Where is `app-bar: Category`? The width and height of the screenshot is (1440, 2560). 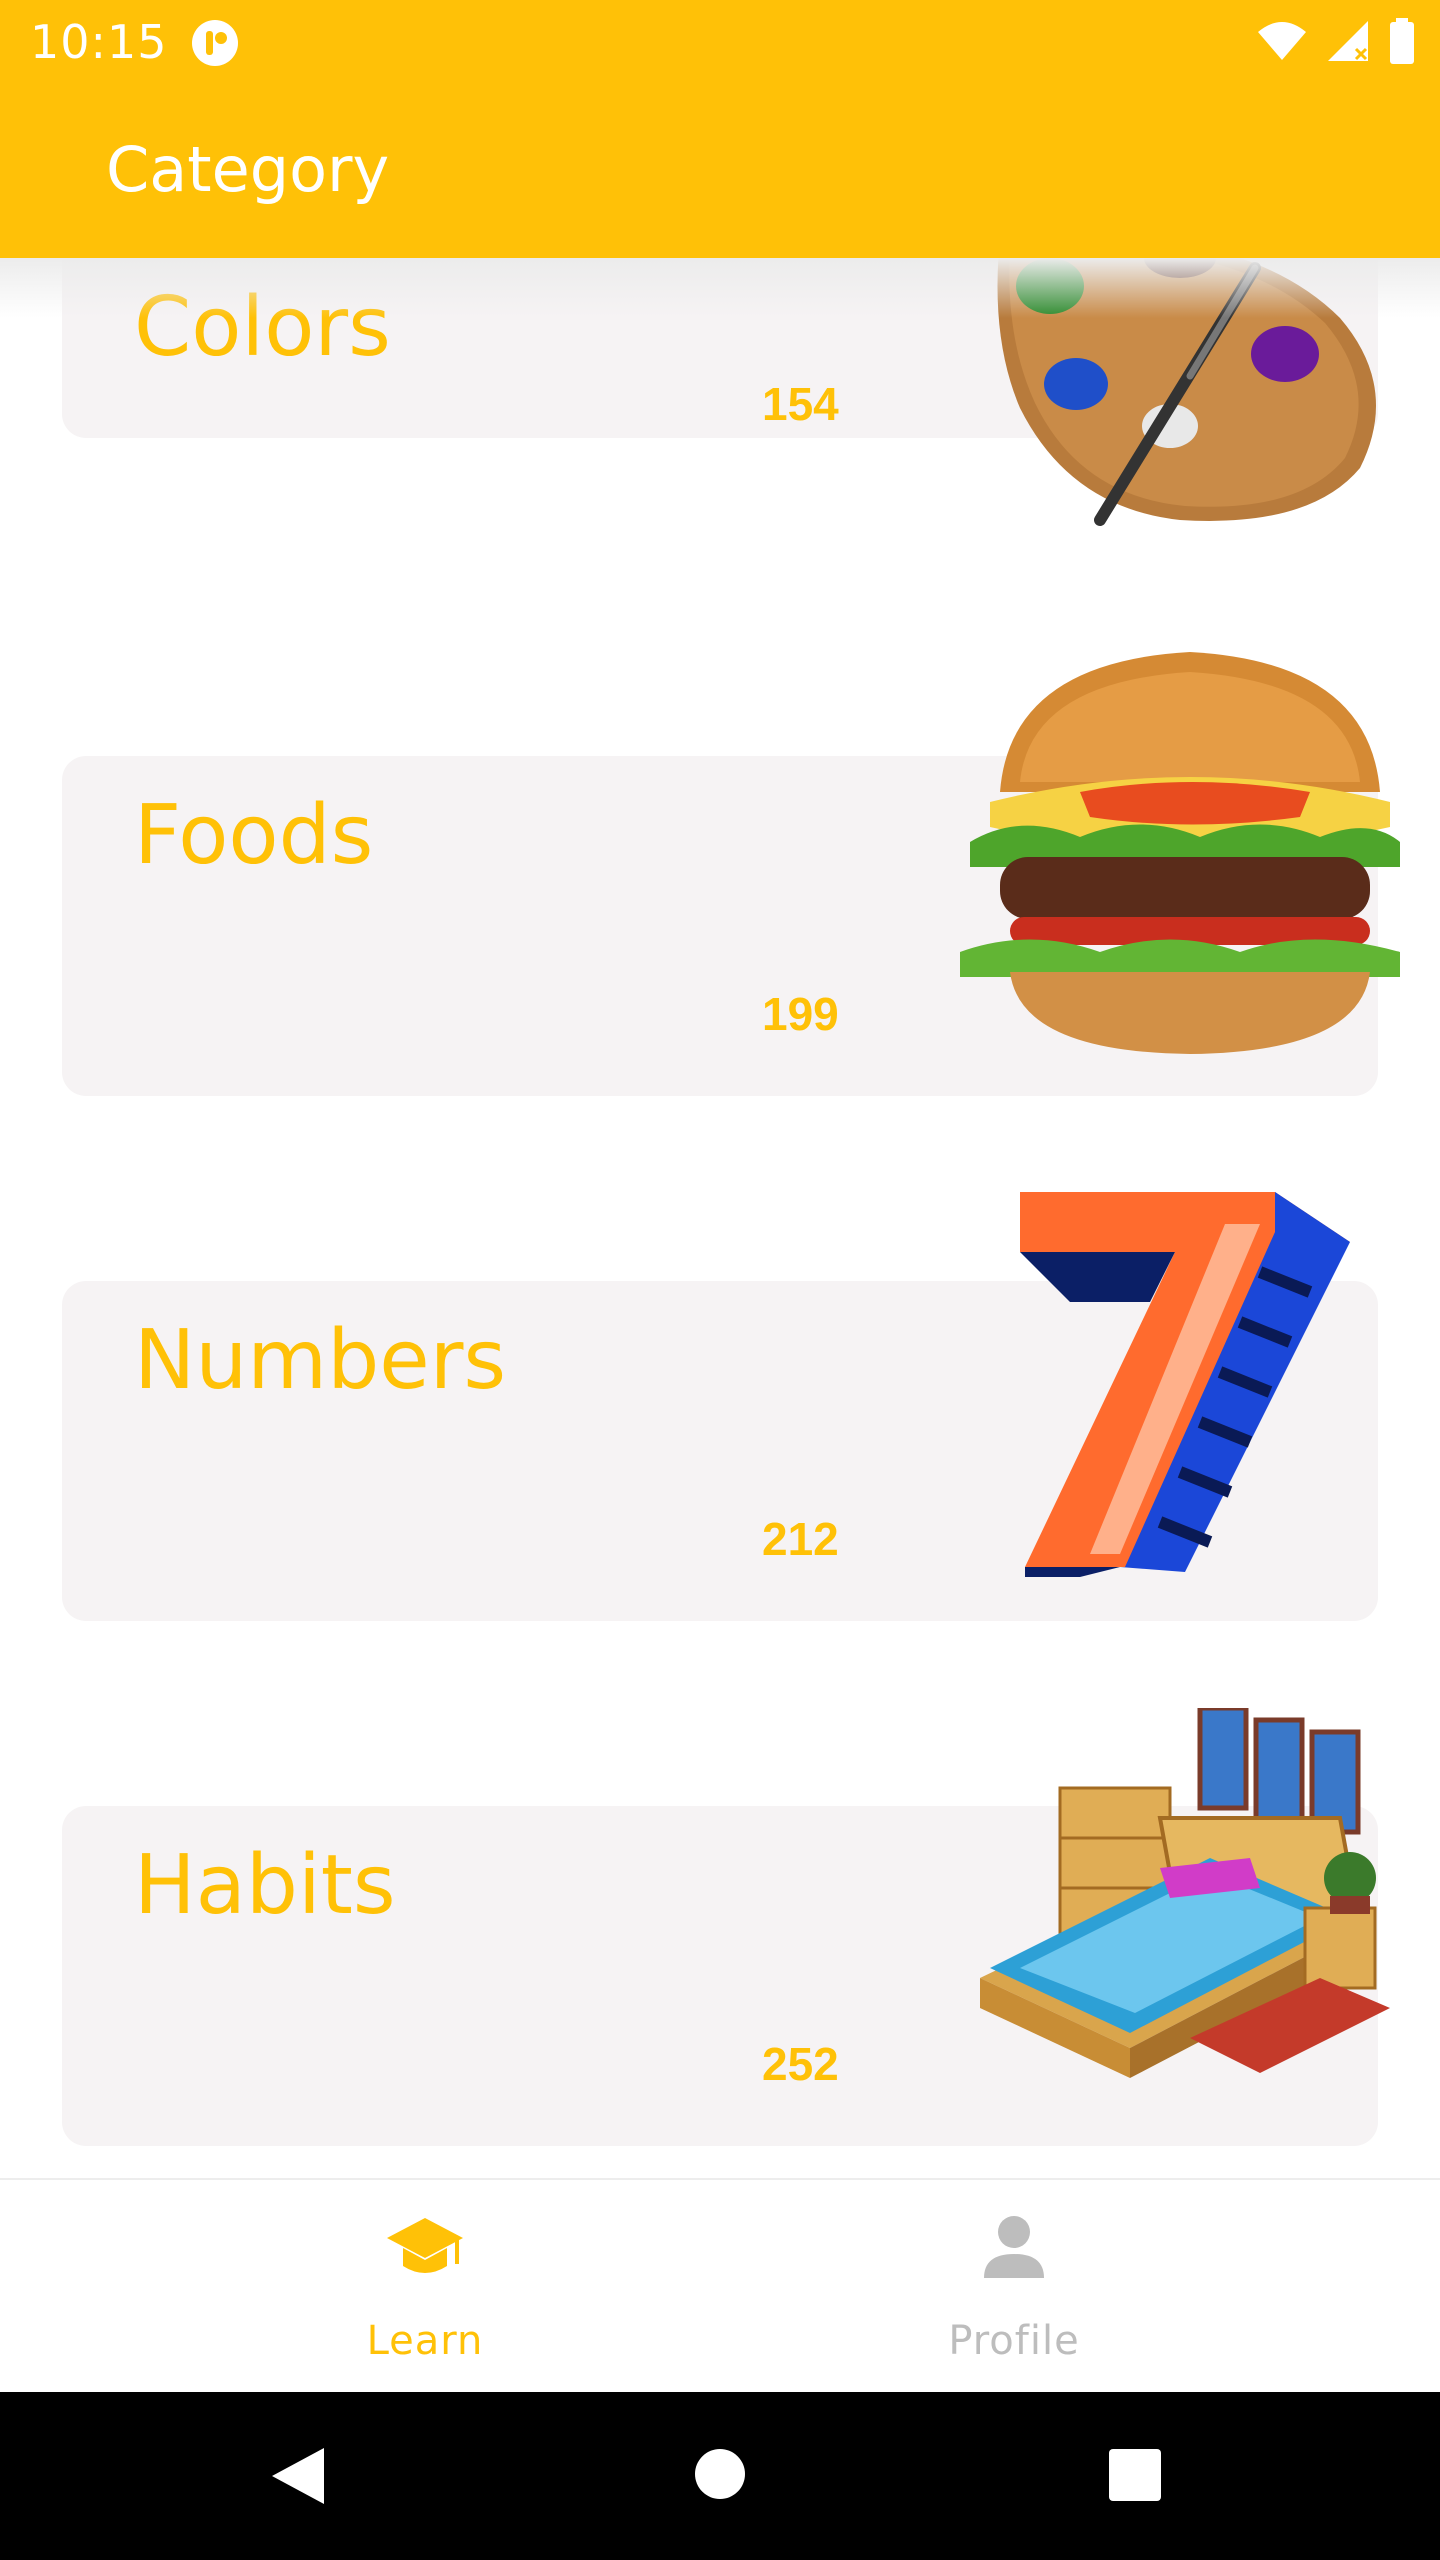 app-bar: Category is located at coordinates (720, 171).